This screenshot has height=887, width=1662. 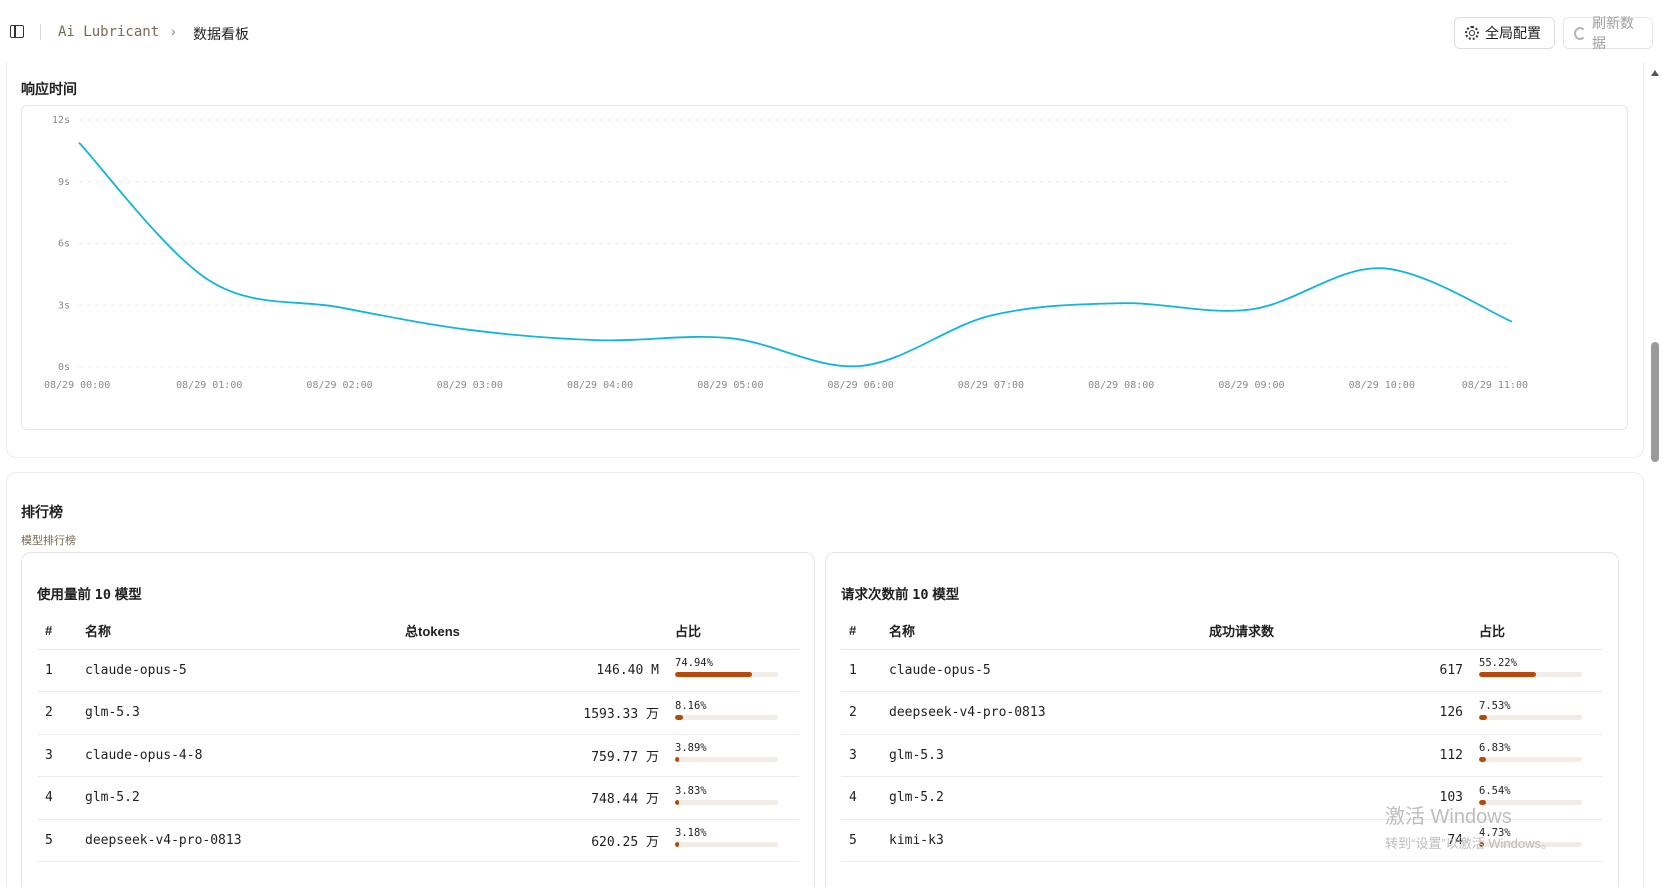 I want to click on y-tick-label: 12s, so click(x=61, y=120).